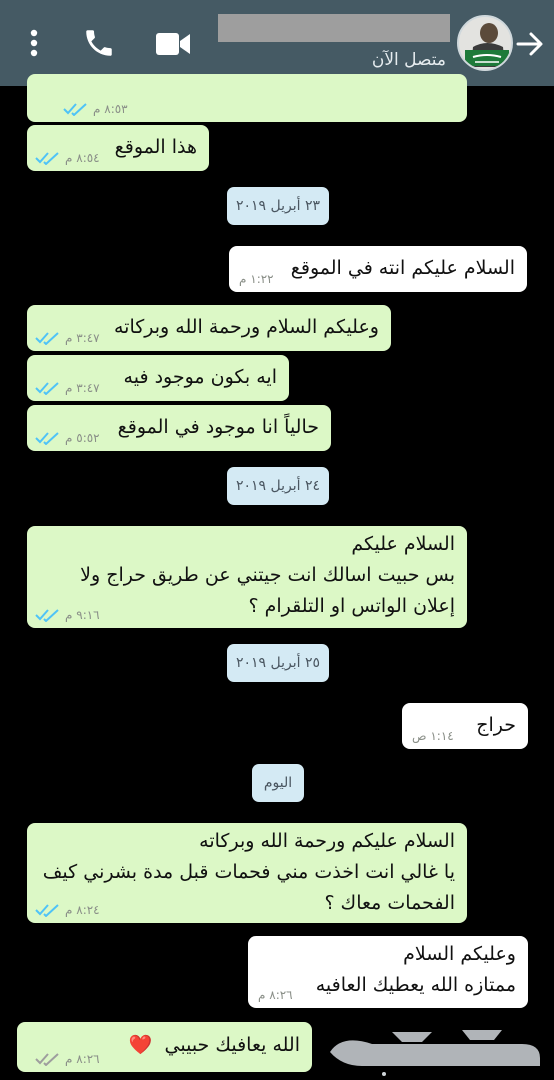 The width and height of the screenshot is (554, 1080). What do you see at coordinates (82, 158) in the screenshot?
I see `message-time: ٨:٥٤ م` at bounding box center [82, 158].